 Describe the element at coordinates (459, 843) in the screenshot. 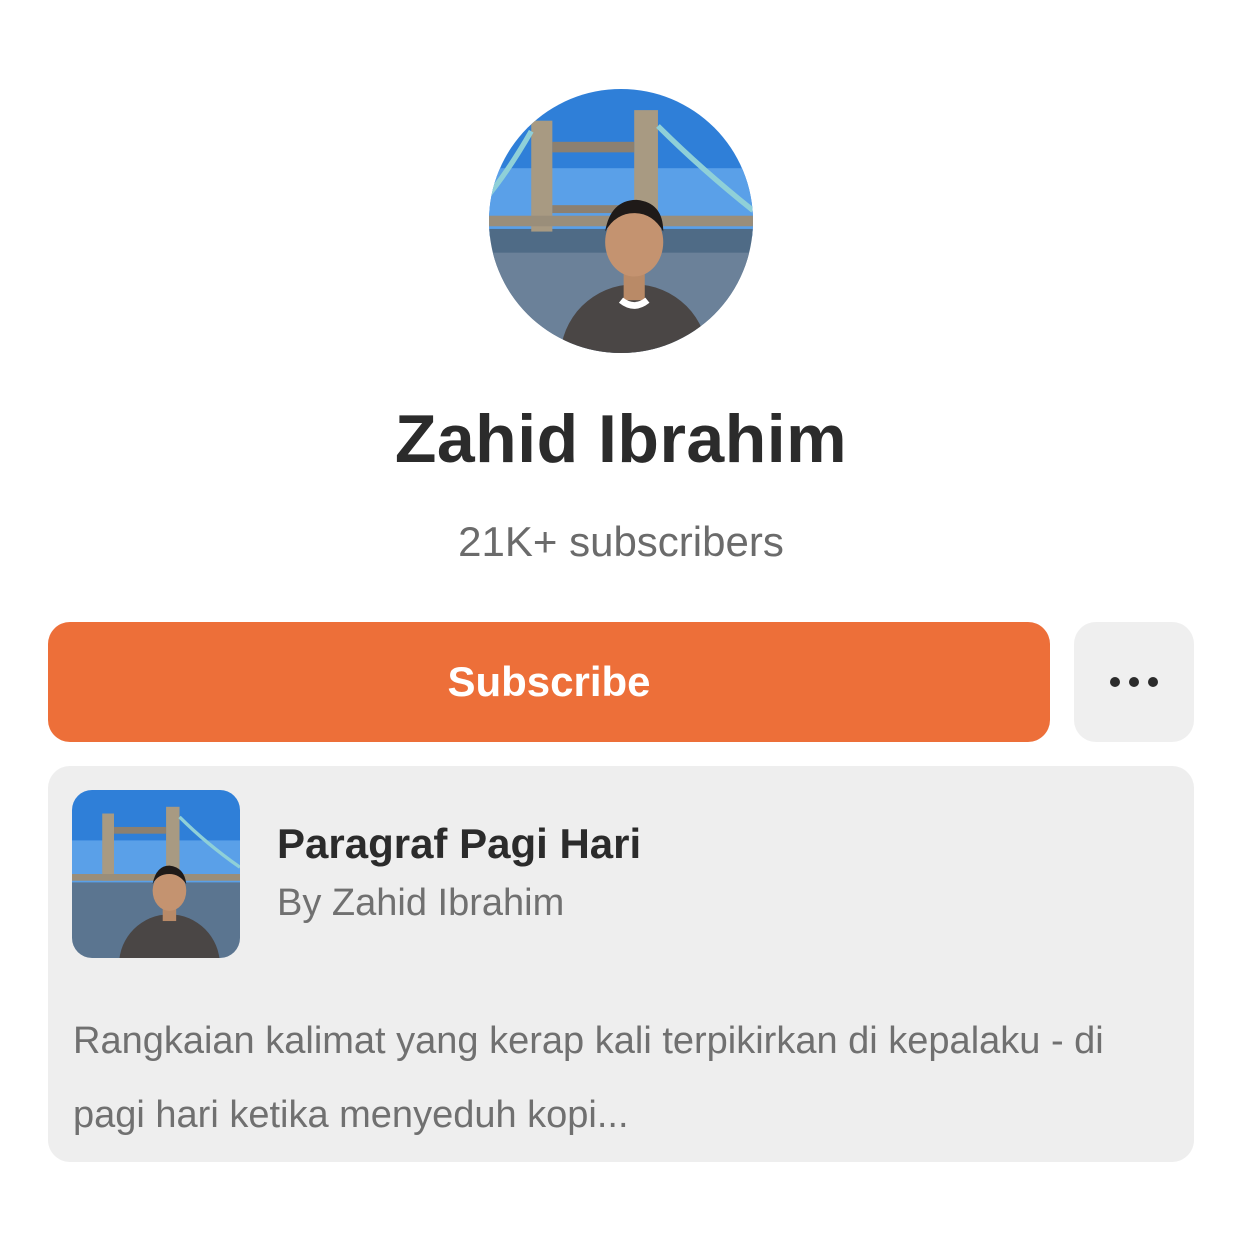

I see `publication-title: Paragraf Pagi Hari` at that location.